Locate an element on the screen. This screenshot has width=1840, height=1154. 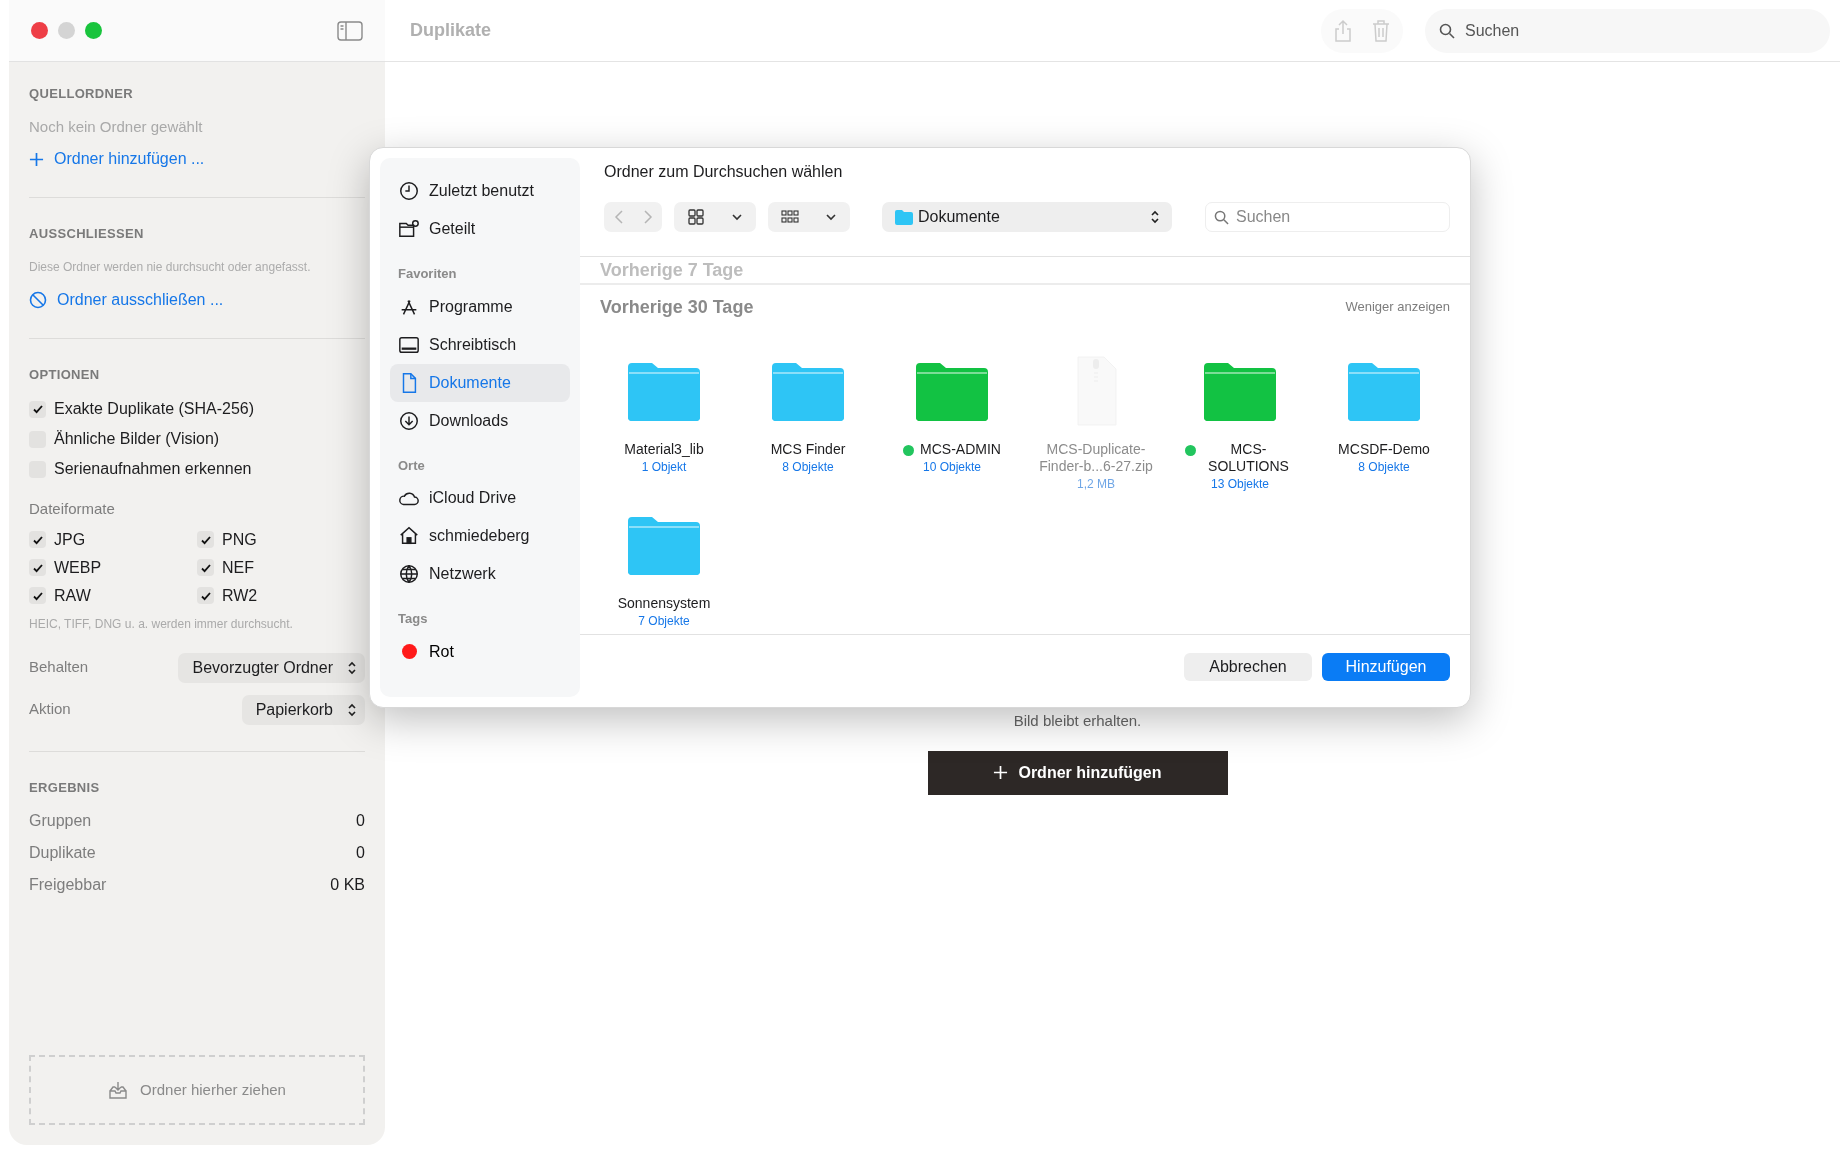
formats-label: Dateiformate is located at coordinates (72, 509).